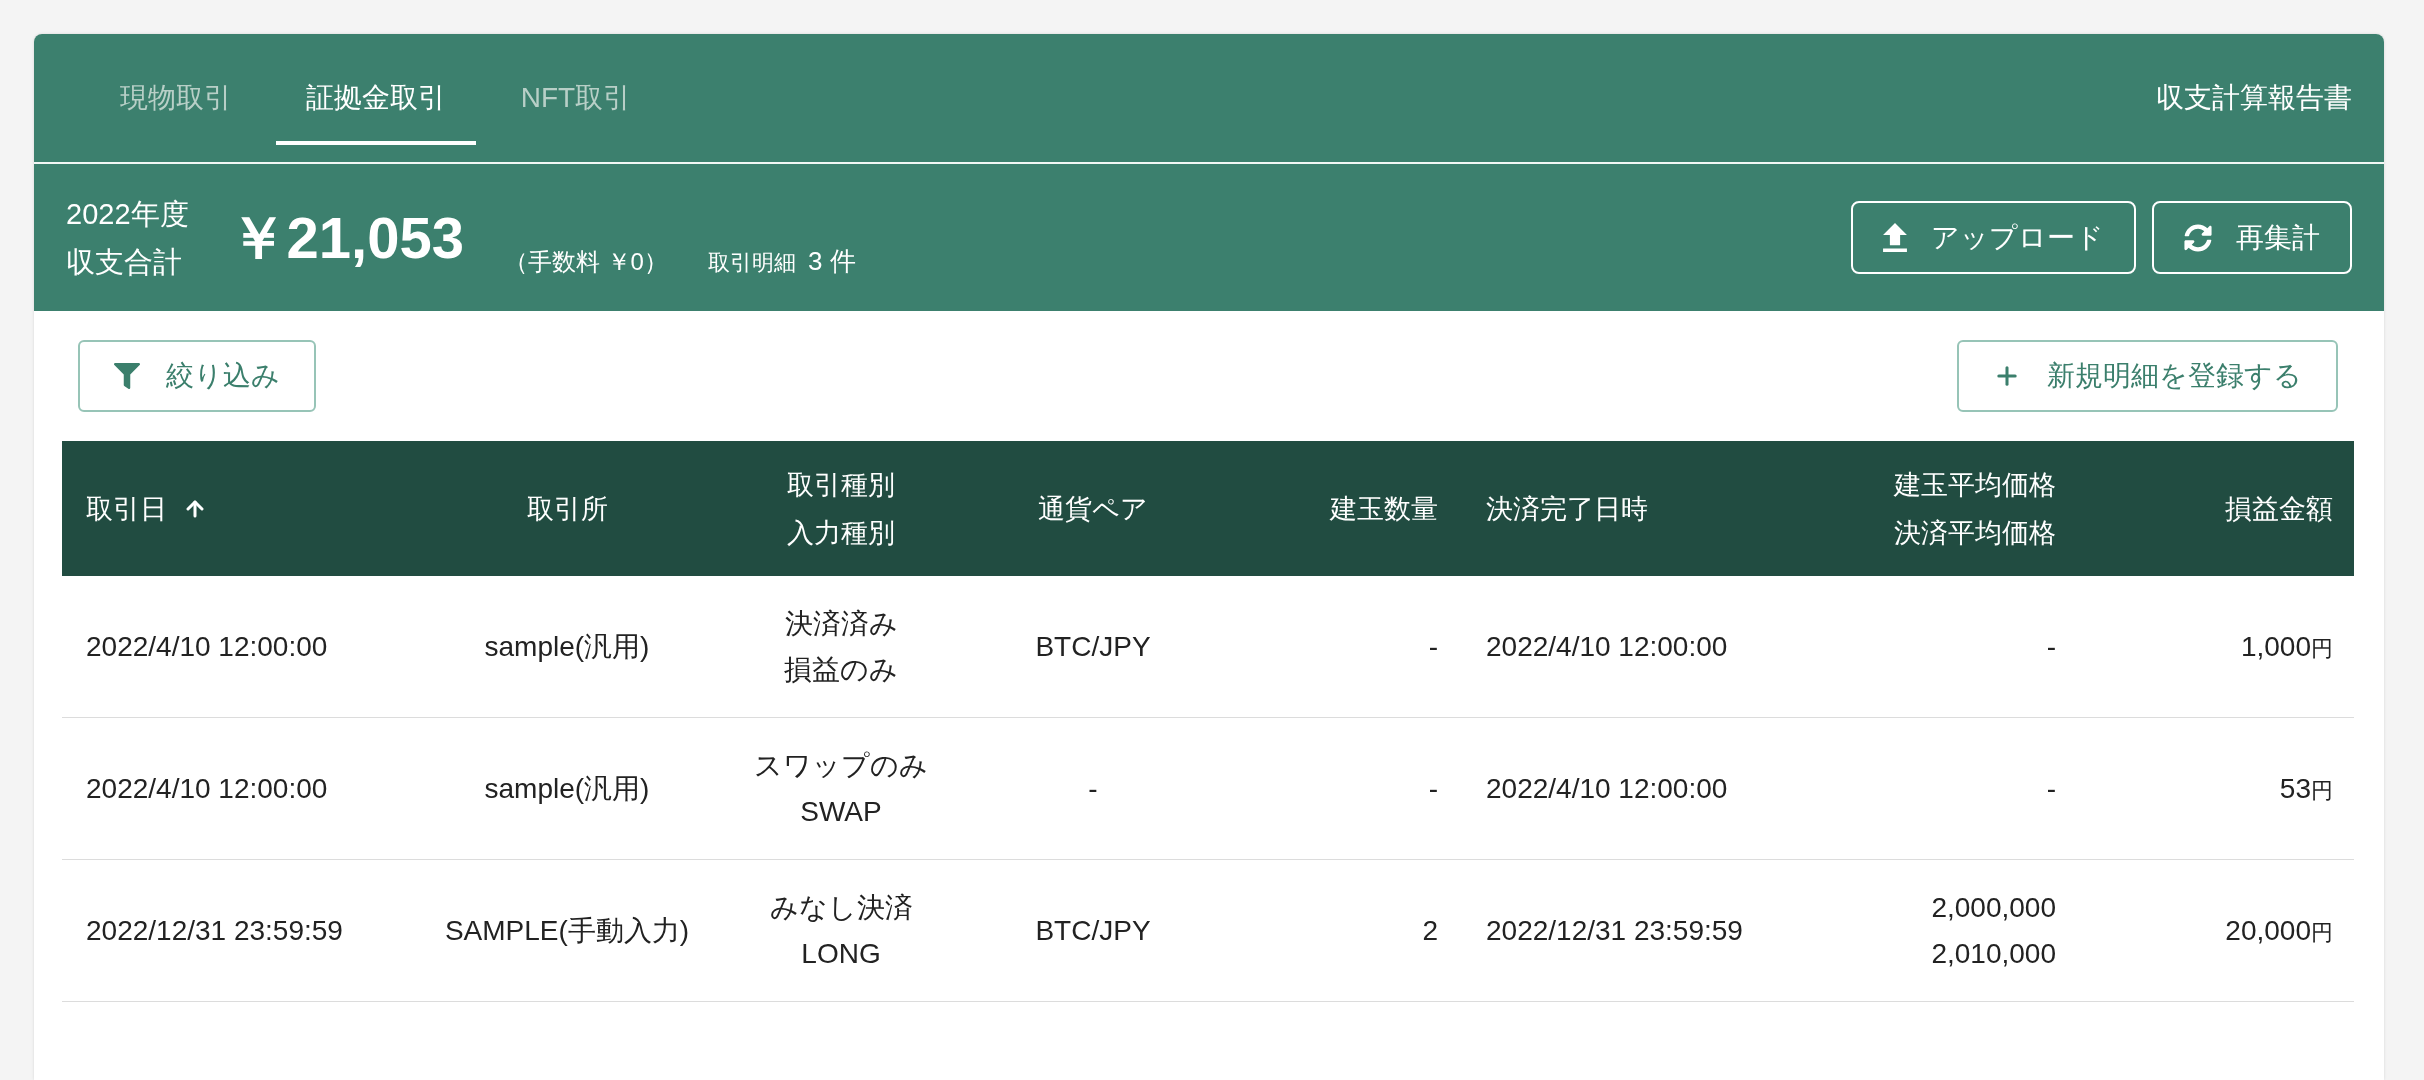 The image size is (2424, 1080). Describe the element at coordinates (841, 953) in the screenshot. I see `type-cell-text: LONG` at that location.